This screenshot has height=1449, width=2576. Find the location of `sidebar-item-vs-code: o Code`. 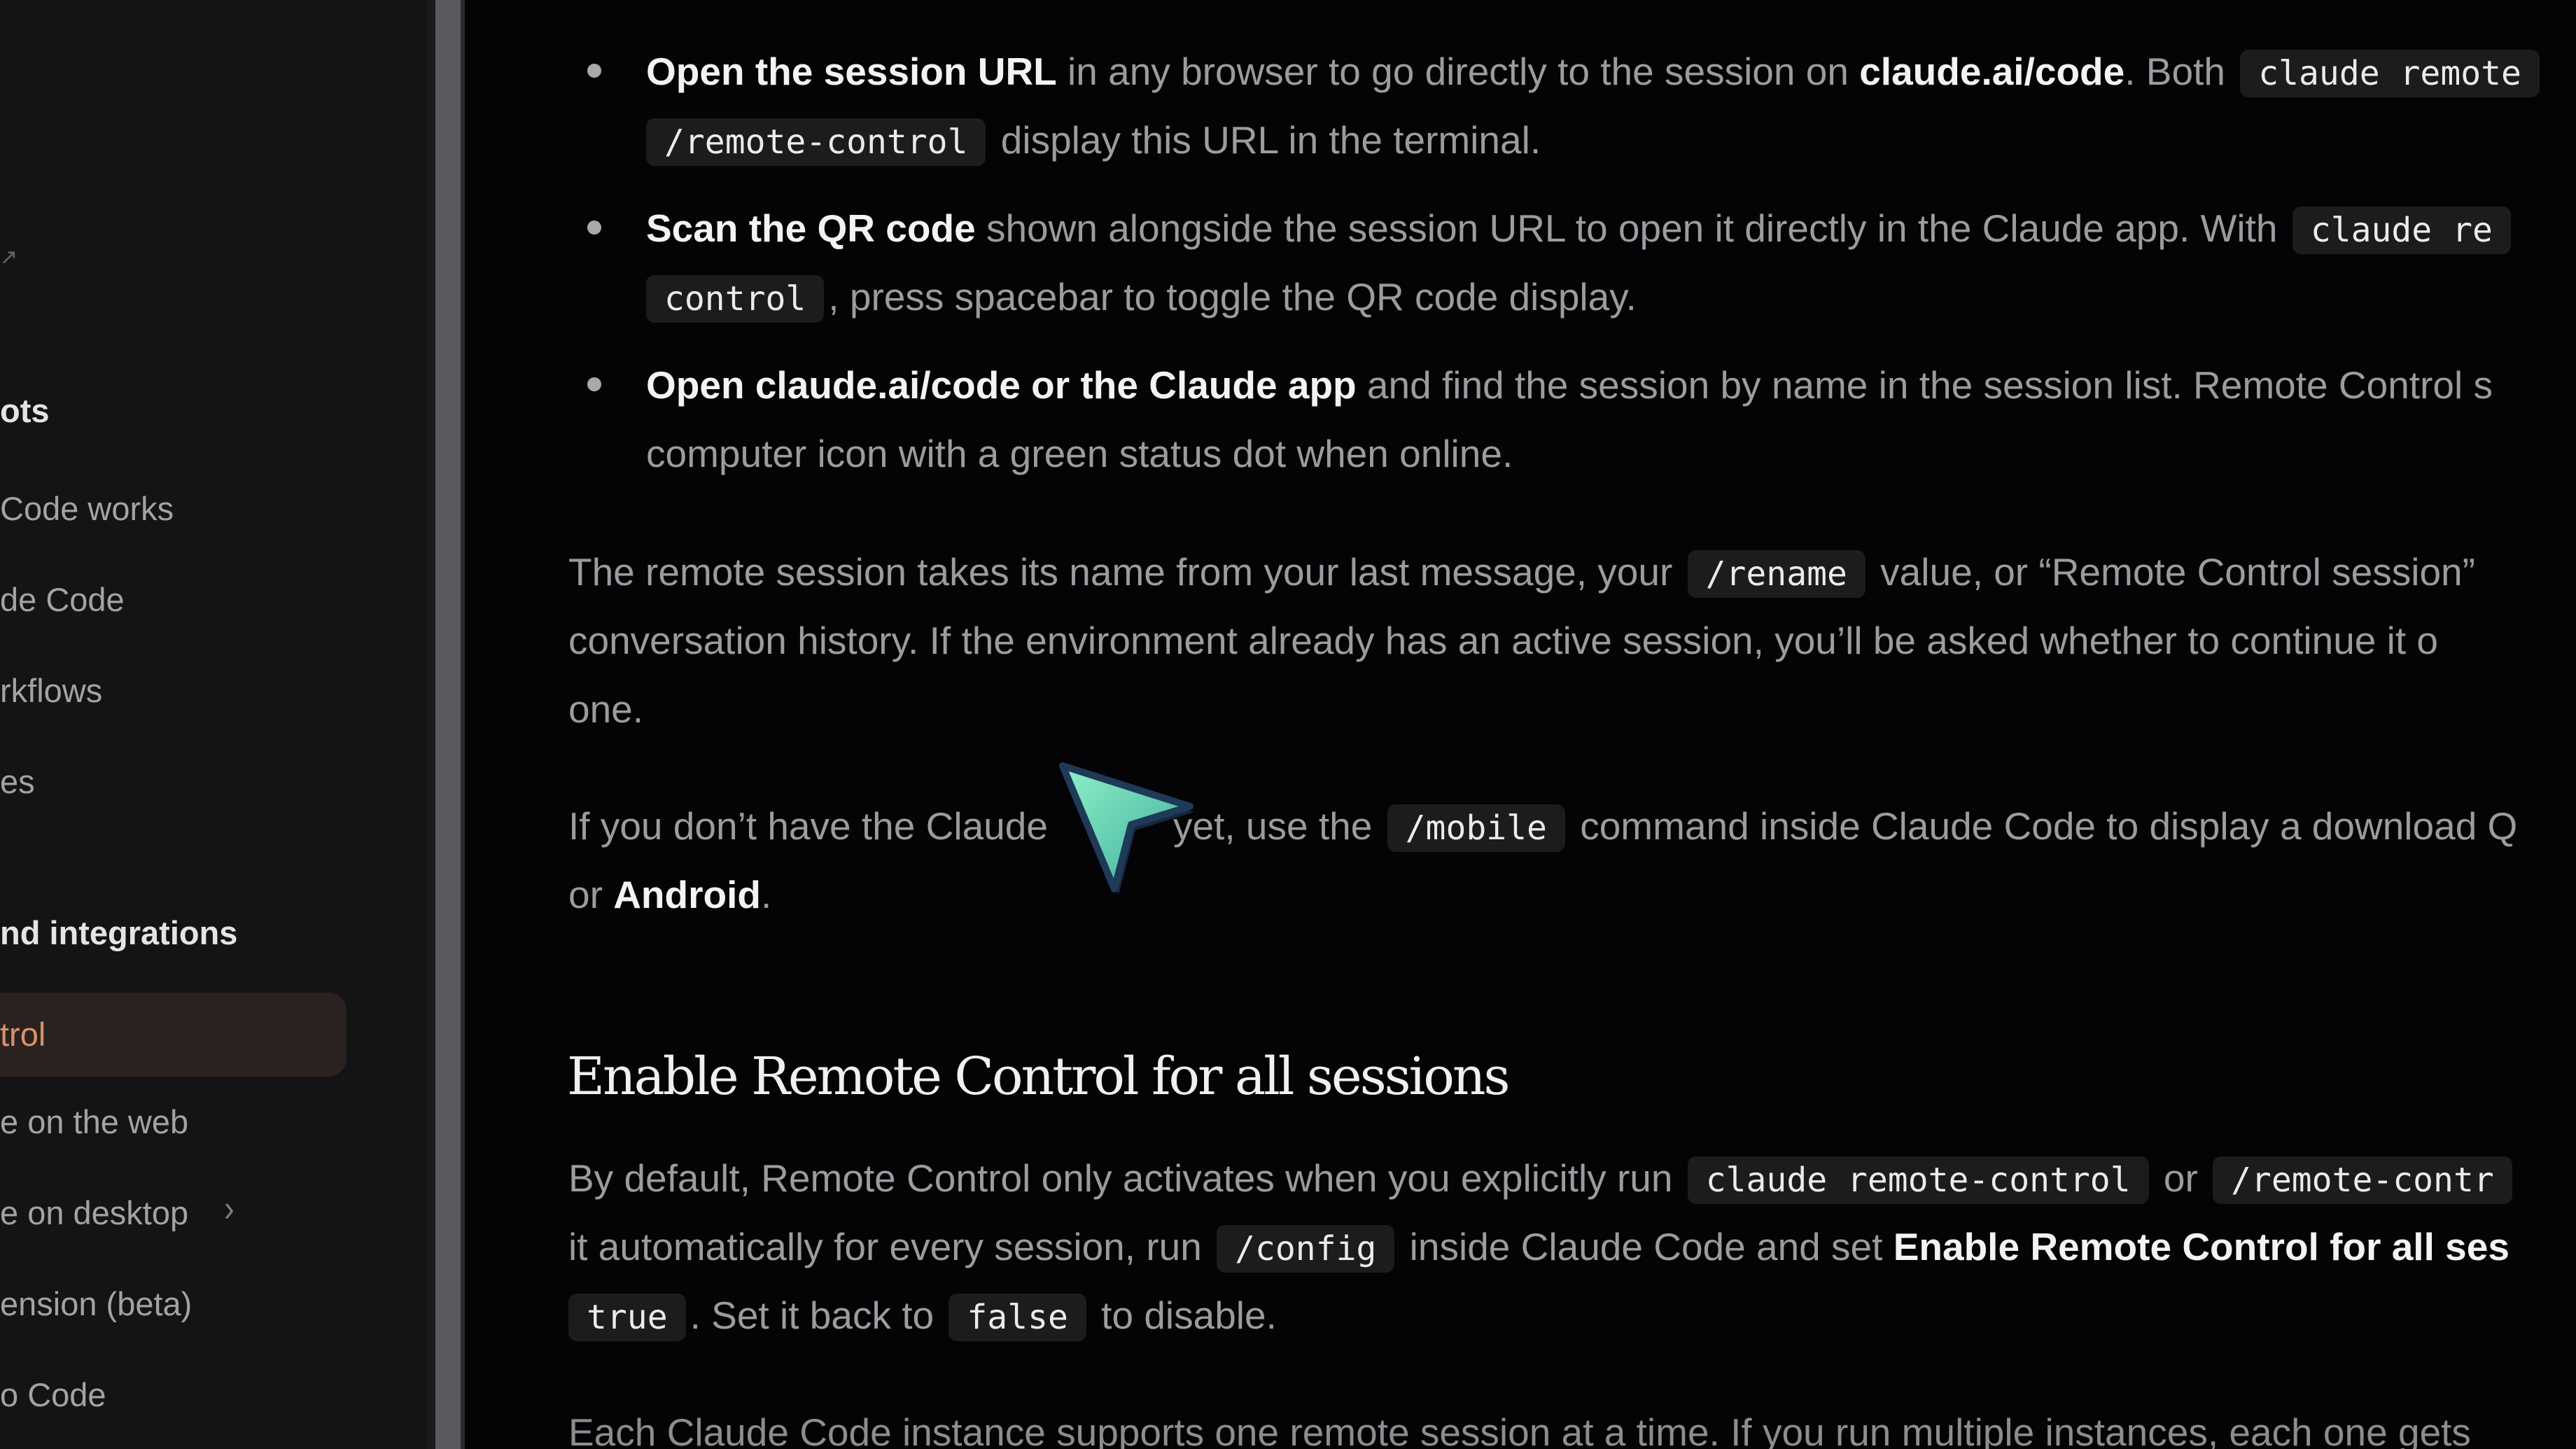

sidebar-item-vs-code: o Code is located at coordinates (53, 1395).